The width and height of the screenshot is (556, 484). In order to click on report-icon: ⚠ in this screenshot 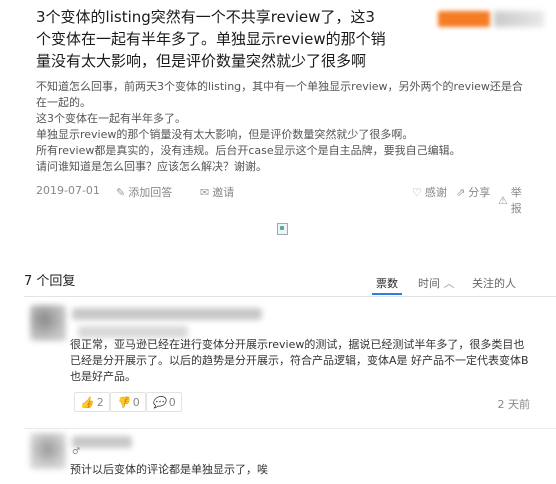, I will do `click(503, 200)`.